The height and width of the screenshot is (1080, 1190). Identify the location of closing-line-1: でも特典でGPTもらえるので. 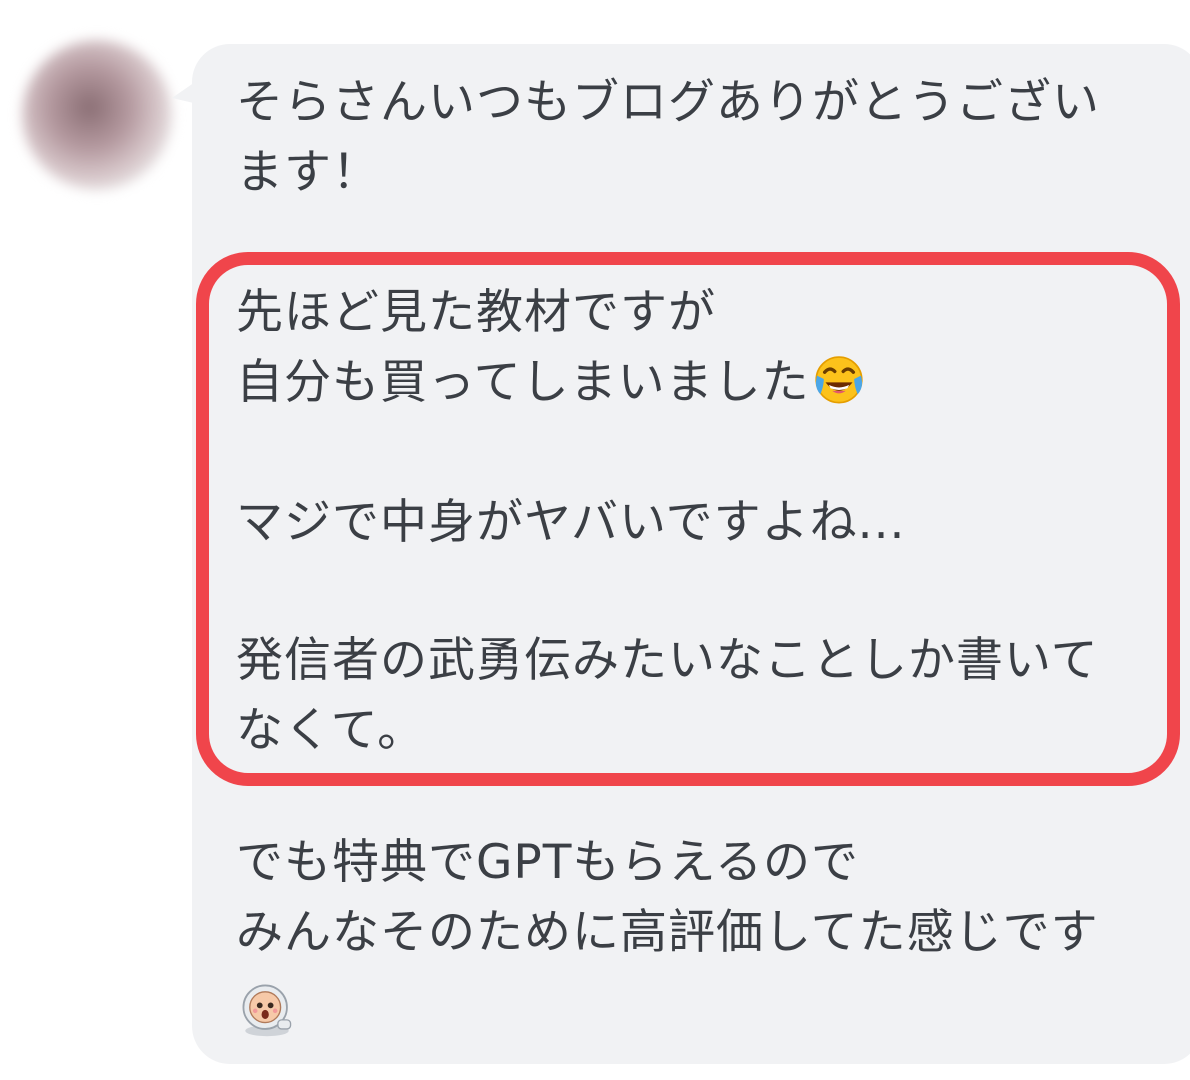
(548, 862).